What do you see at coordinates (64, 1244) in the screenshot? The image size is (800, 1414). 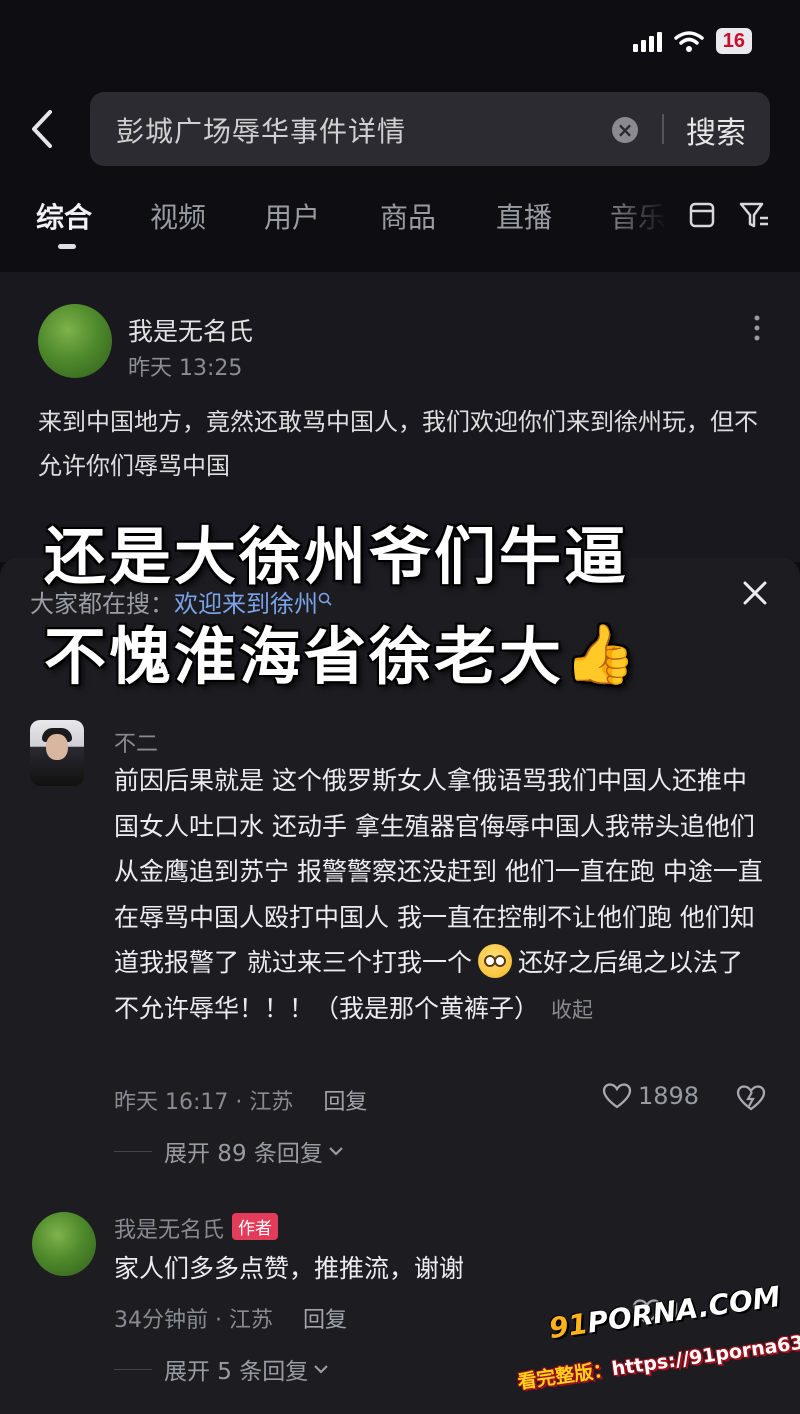 I see `author-avatar` at bounding box center [64, 1244].